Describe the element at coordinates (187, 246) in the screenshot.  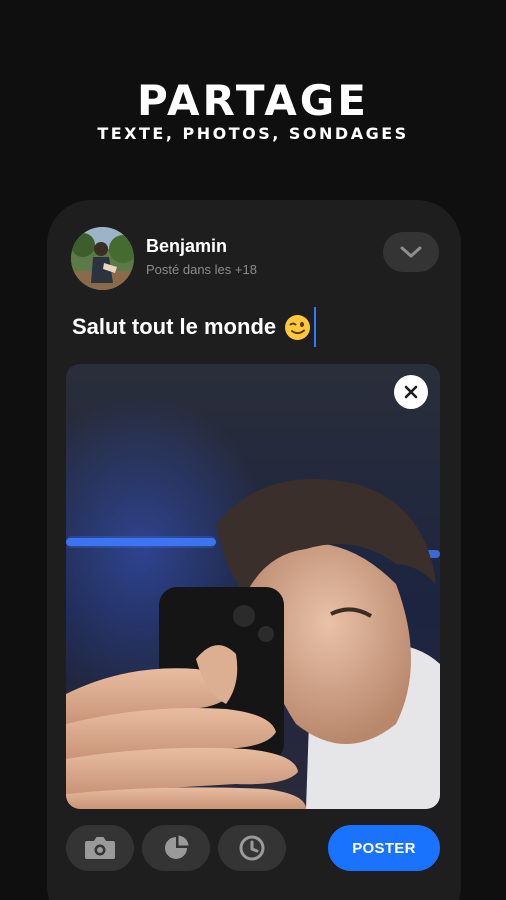
I see `author-name: Benjamin` at that location.